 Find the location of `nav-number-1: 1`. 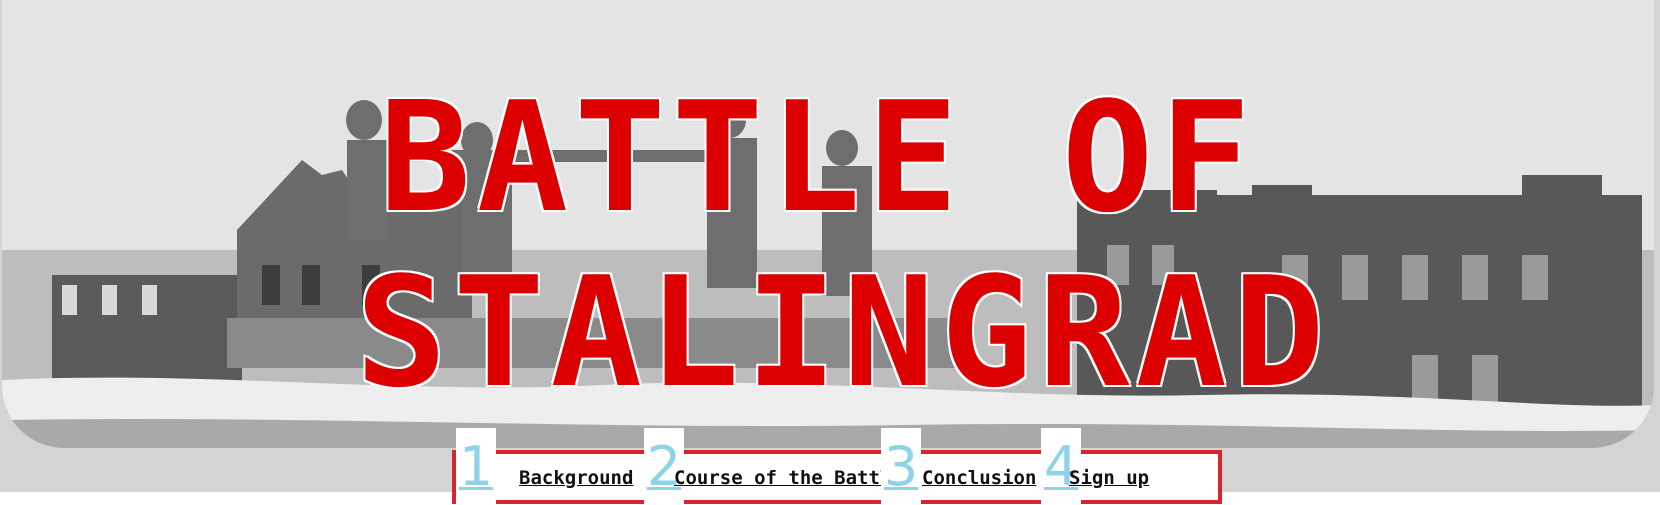

nav-number-1: 1 is located at coordinates (476, 466).